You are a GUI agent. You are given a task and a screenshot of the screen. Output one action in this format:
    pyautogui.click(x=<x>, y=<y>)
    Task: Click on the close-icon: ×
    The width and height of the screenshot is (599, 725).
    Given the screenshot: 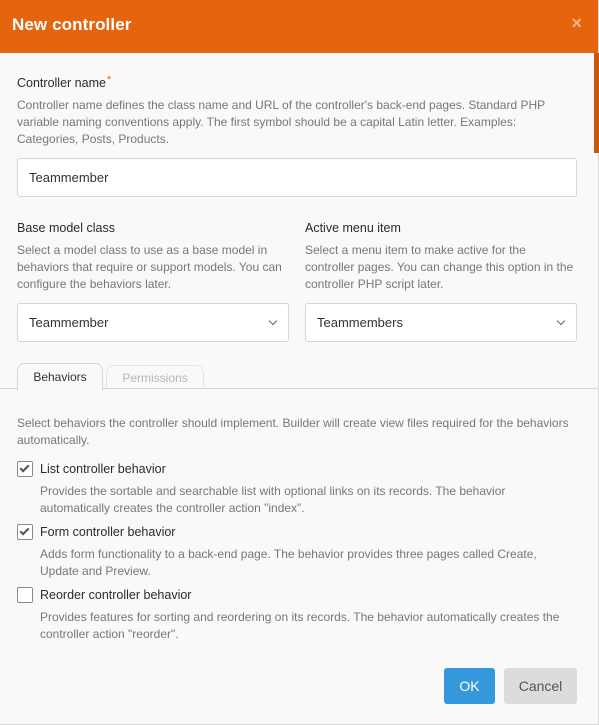 What is the action you would take?
    pyautogui.click(x=576, y=23)
    